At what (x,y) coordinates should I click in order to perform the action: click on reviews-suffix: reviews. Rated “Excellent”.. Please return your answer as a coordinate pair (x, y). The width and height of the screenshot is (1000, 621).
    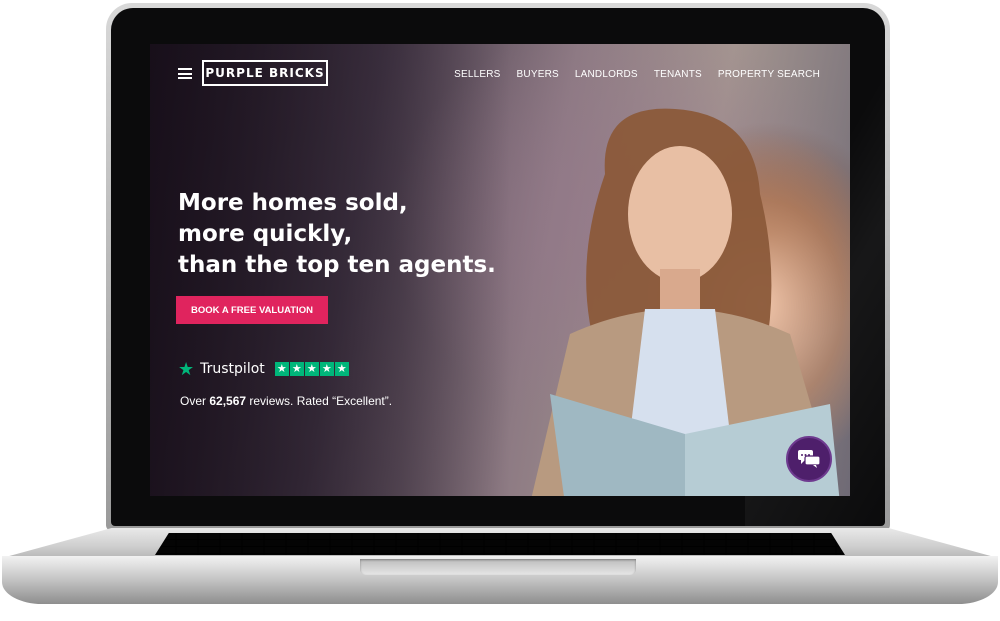
    Looking at the image, I should click on (319, 401).